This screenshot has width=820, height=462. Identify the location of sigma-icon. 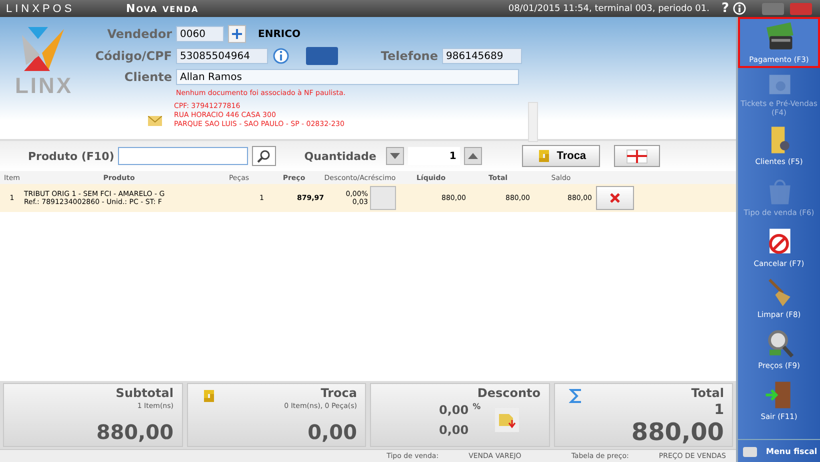
(575, 396).